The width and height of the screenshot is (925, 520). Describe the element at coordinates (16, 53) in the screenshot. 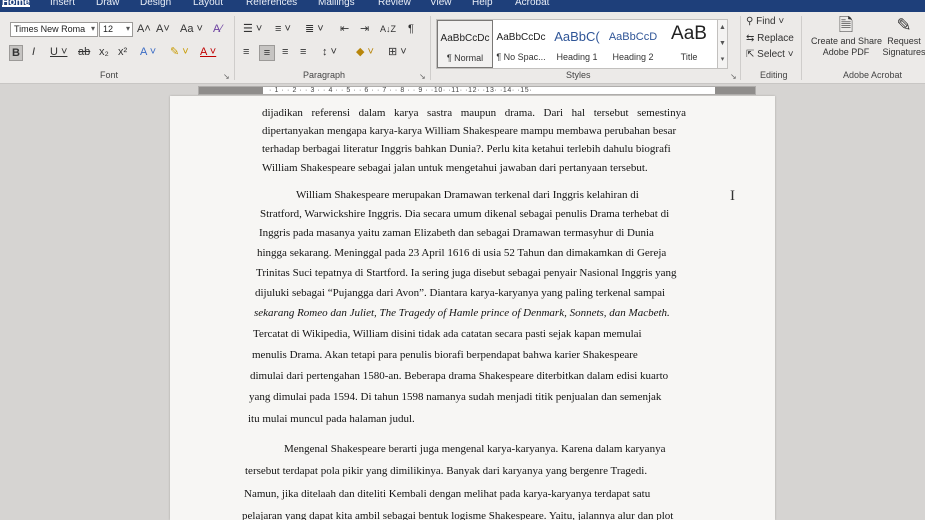

I see `bold-button: B` at that location.